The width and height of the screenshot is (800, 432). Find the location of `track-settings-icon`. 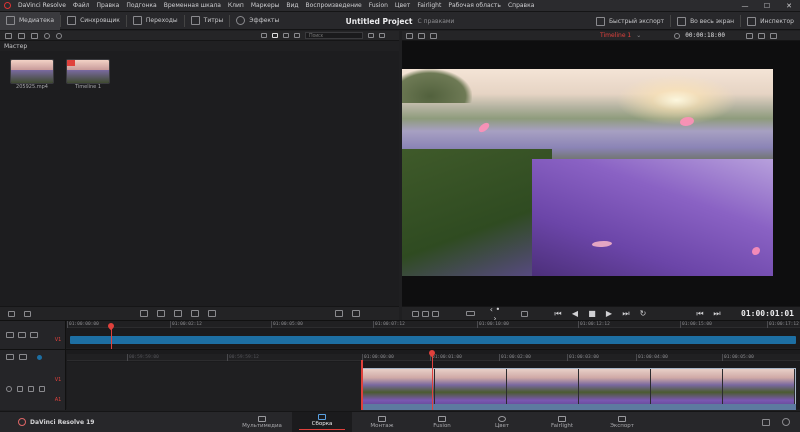

track-settings-icon is located at coordinates (22, 335).